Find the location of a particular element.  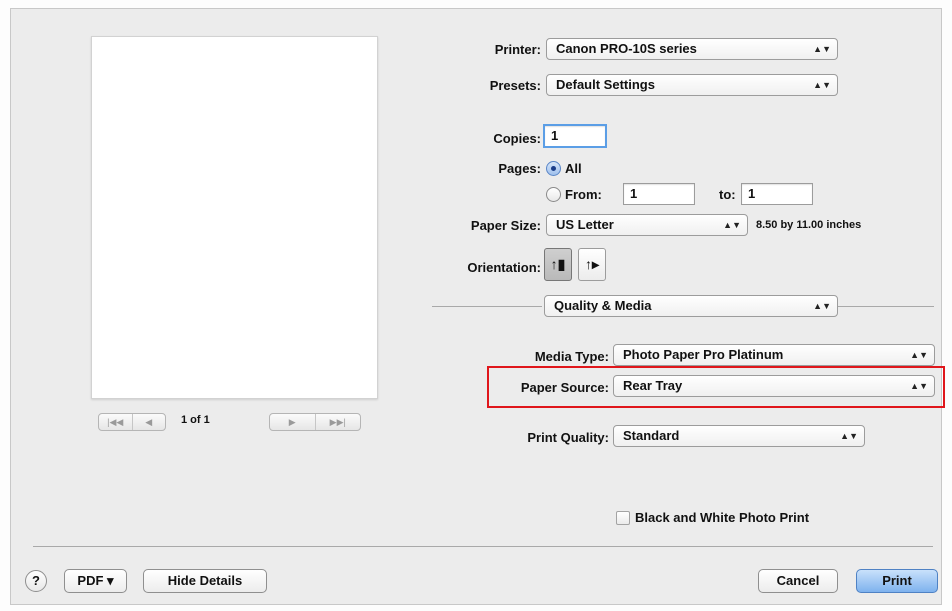

landscape-icon: ↑▸ is located at coordinates (592, 264).